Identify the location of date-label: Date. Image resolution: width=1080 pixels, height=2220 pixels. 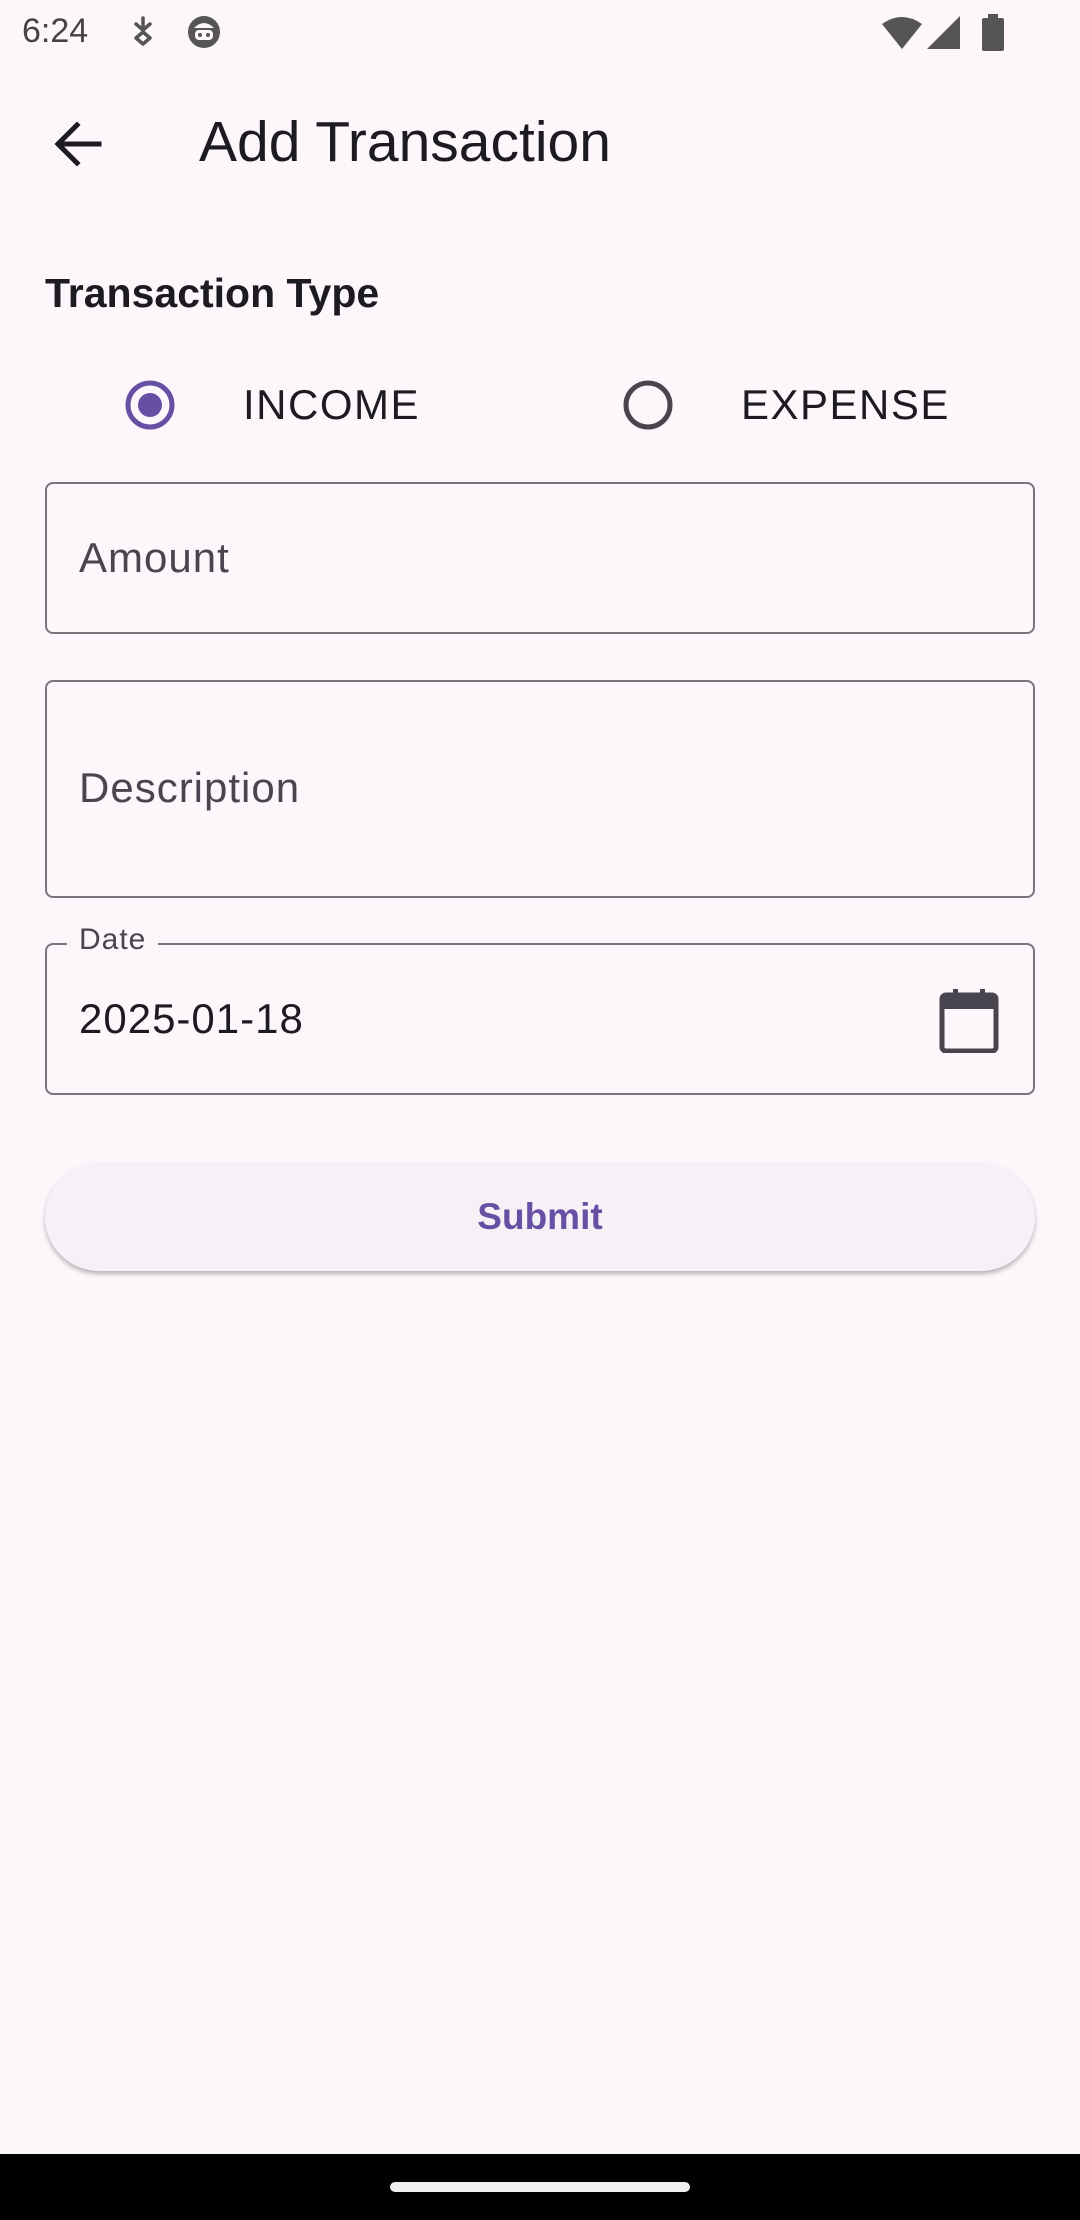
(113, 940).